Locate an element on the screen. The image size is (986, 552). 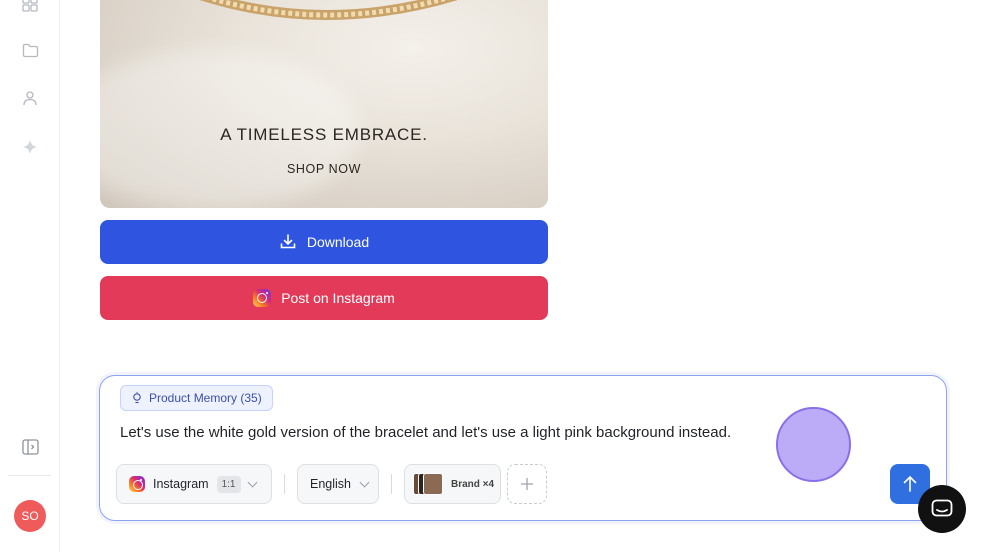
brand-assets-select: Brand ×4 is located at coordinates (452, 484).